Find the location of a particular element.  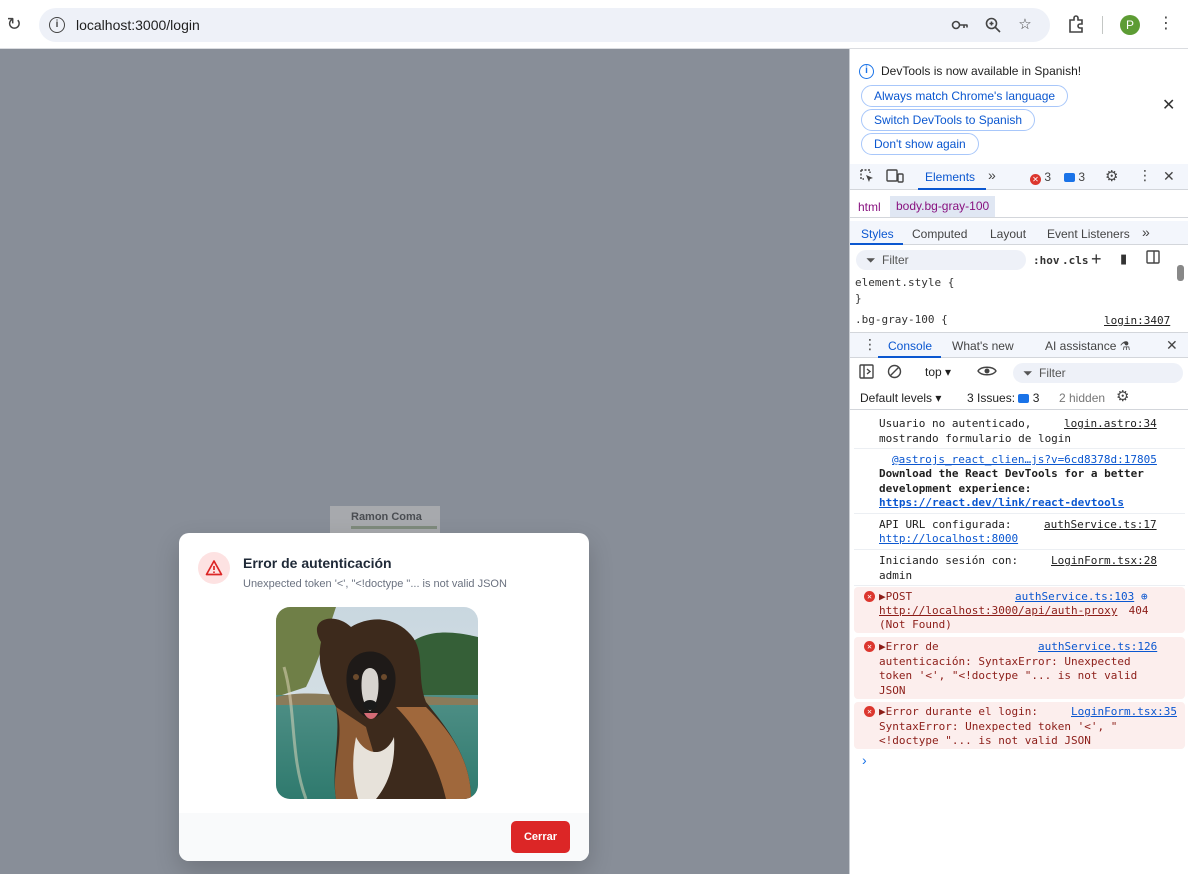

console-drawer-tabs: ⋮ Console What's new AI assistance ⚗ ✕ is located at coordinates (1019, 345).